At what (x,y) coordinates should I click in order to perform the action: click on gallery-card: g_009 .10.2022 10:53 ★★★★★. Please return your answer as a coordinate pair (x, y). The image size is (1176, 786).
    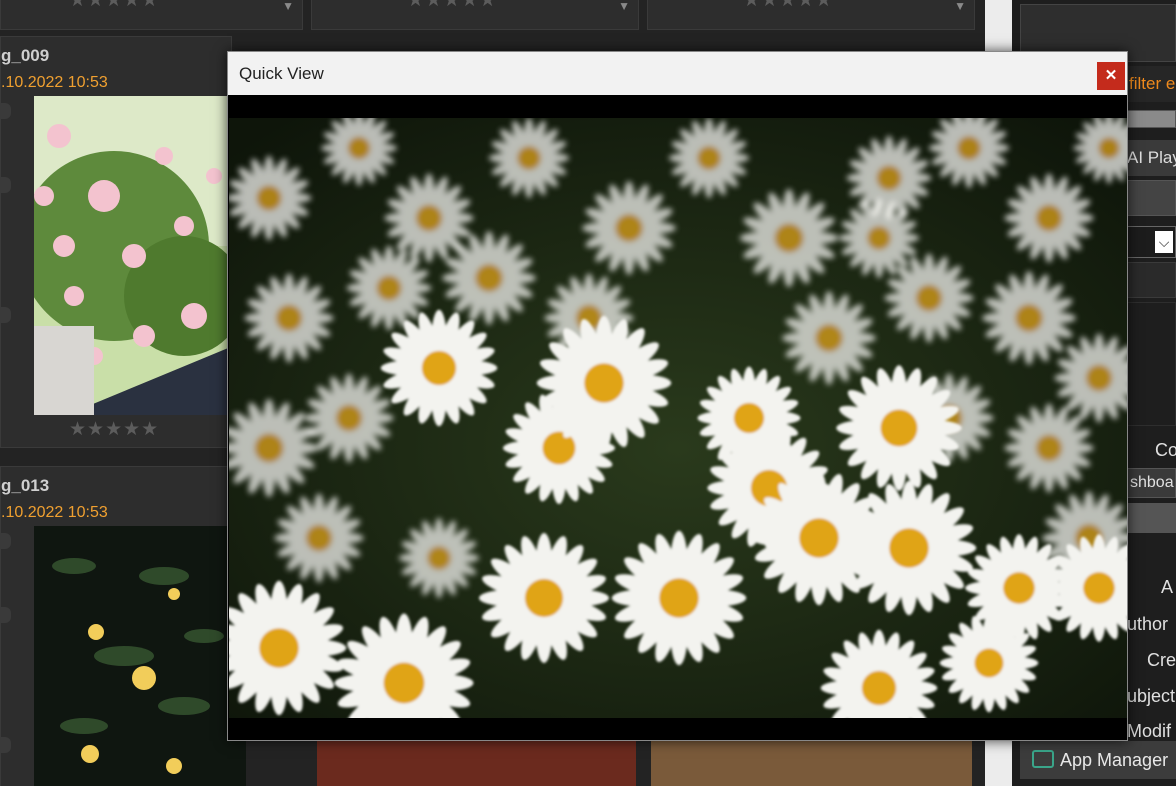
    Looking at the image, I should click on (116, 242).